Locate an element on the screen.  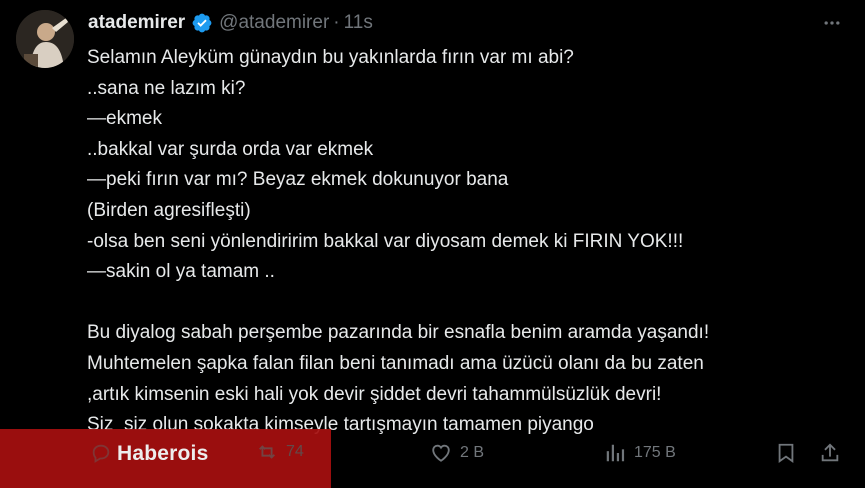
reply-bubble-icon is located at coordinates (101, 453).